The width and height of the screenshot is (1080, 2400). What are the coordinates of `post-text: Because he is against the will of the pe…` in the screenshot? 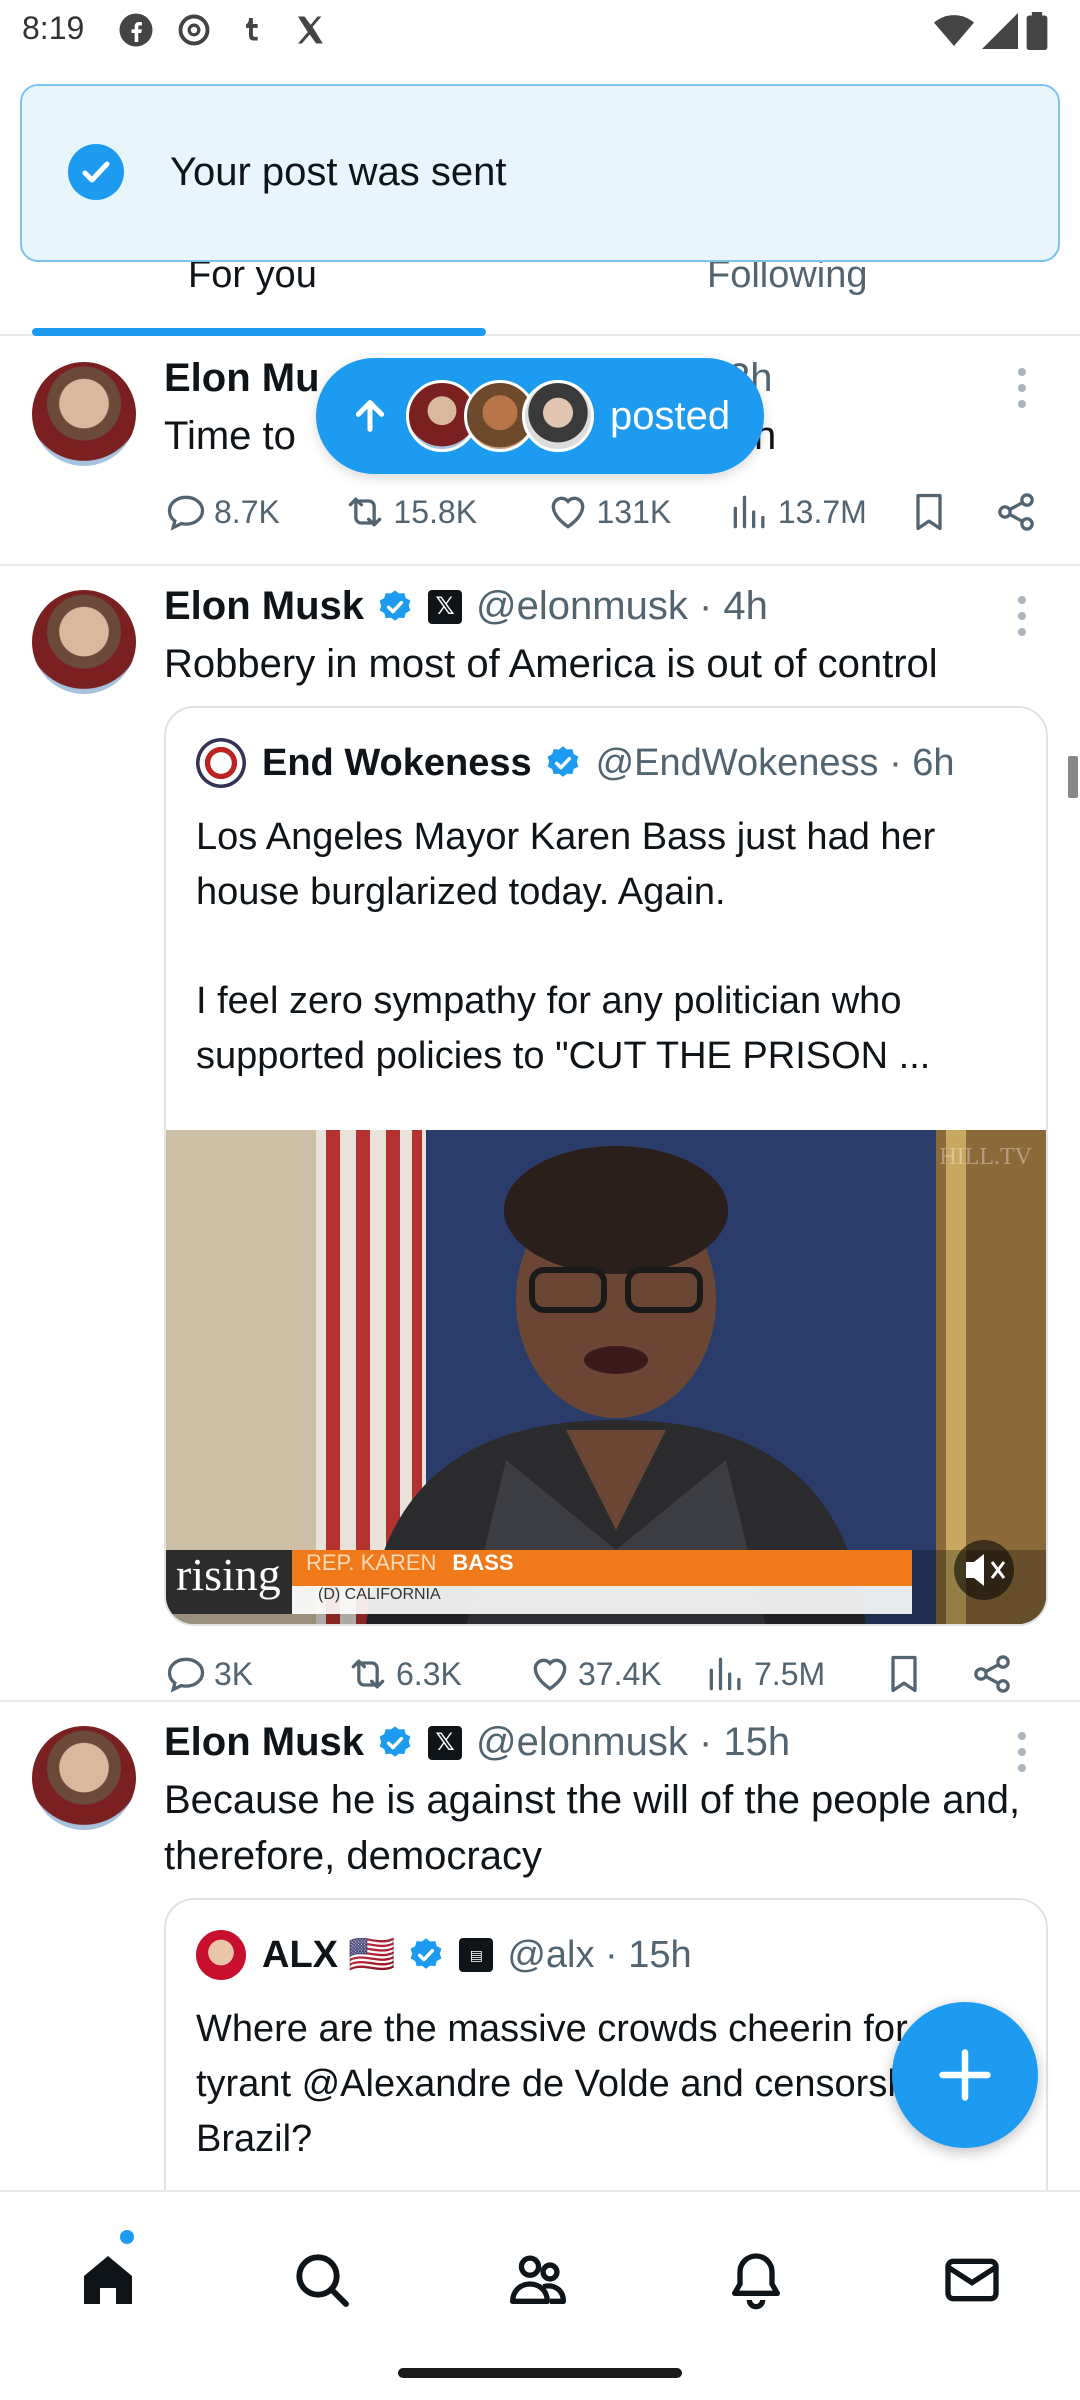 It's located at (592, 1828).